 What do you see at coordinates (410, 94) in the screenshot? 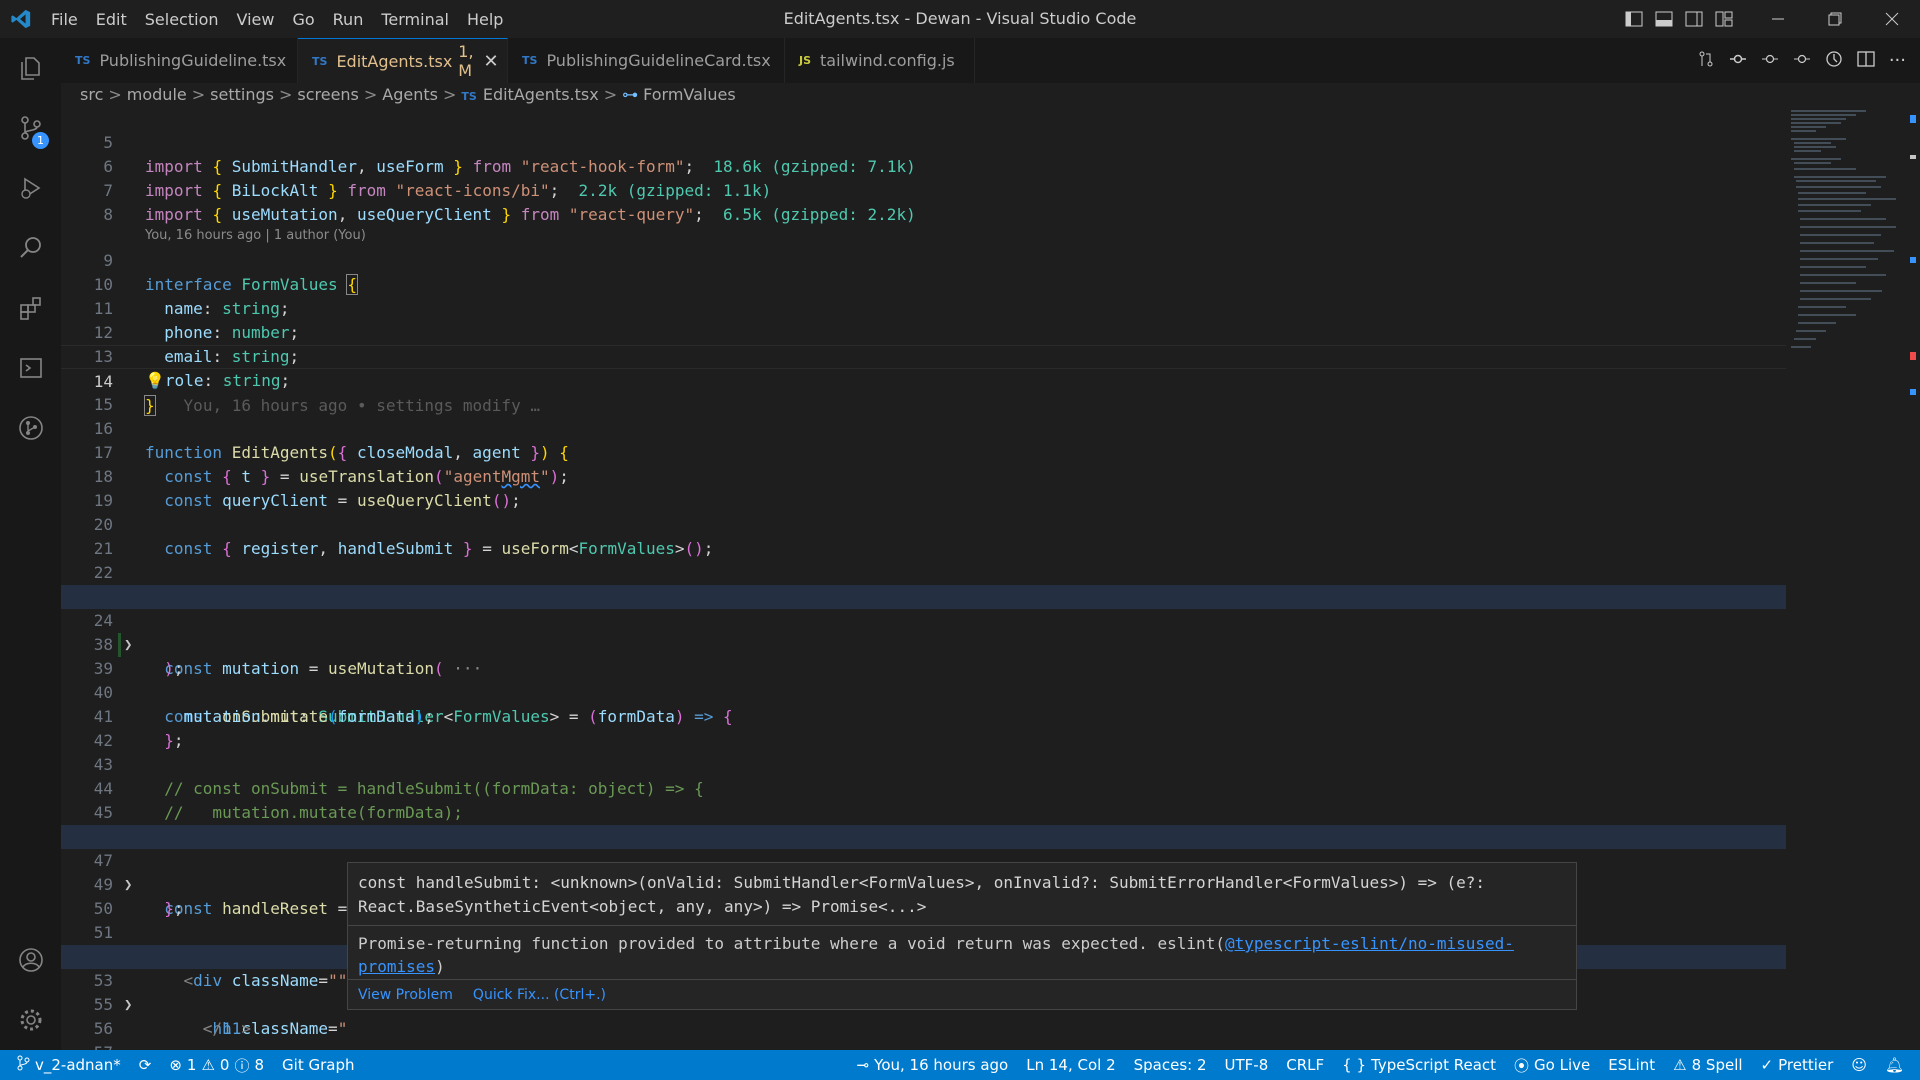
I see `breadcrumb-agents: Agents` at bounding box center [410, 94].